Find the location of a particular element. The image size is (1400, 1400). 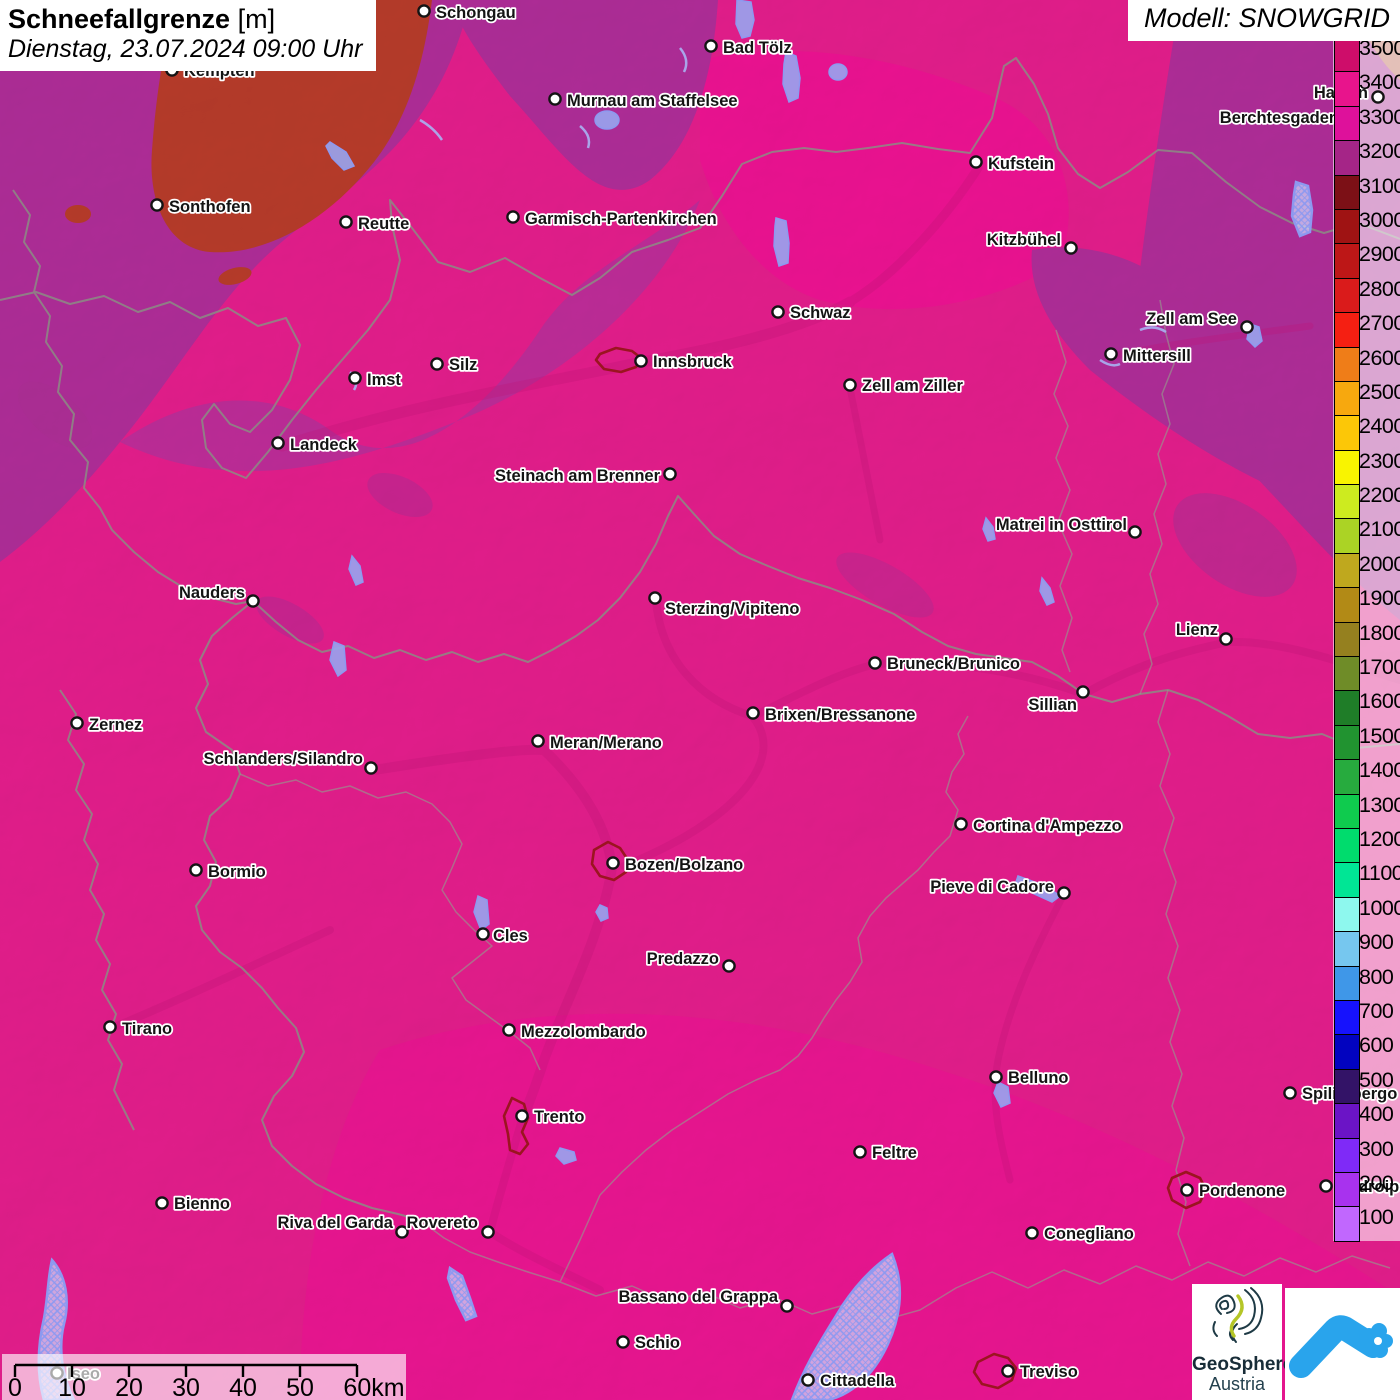

city-sillian: Sillian is located at coordinates (1058, 700).